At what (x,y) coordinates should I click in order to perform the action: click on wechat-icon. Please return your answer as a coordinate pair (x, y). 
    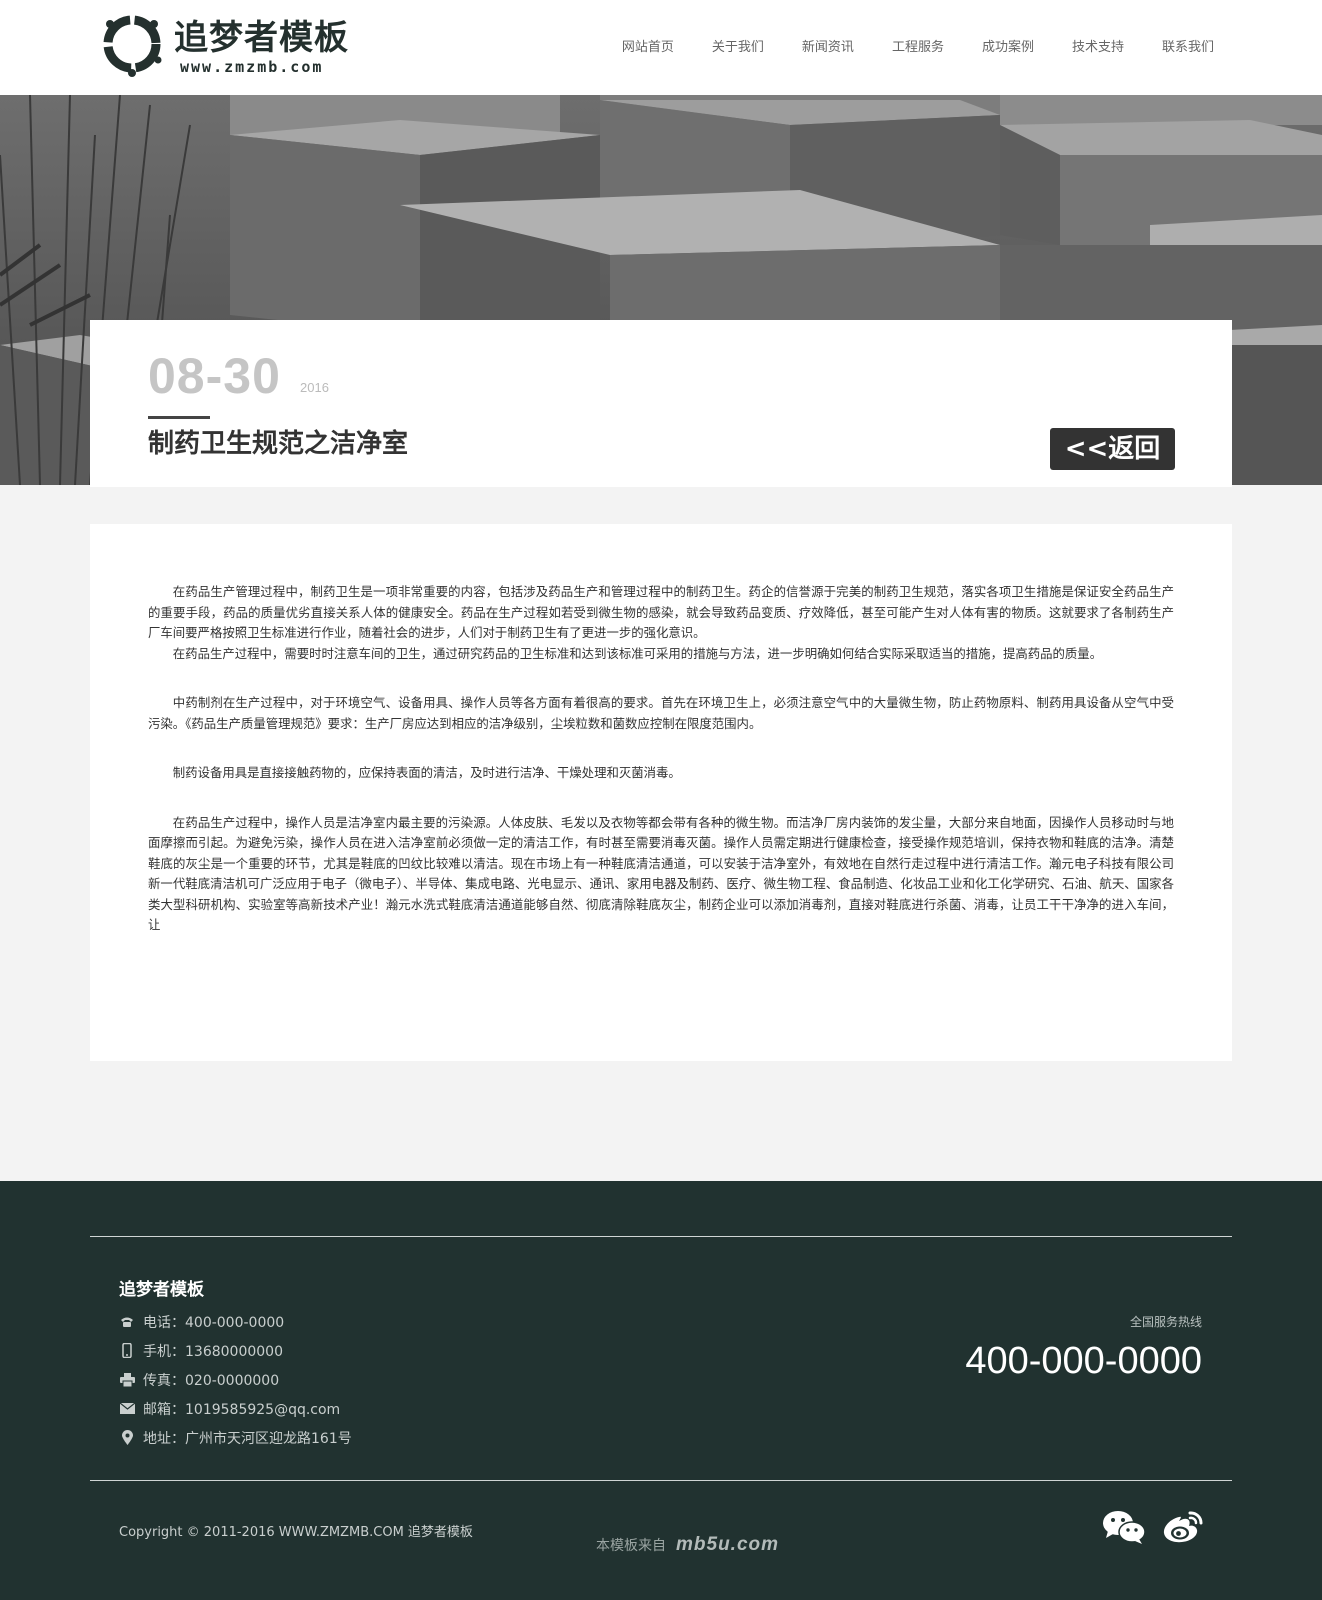
    Looking at the image, I should click on (1124, 1529).